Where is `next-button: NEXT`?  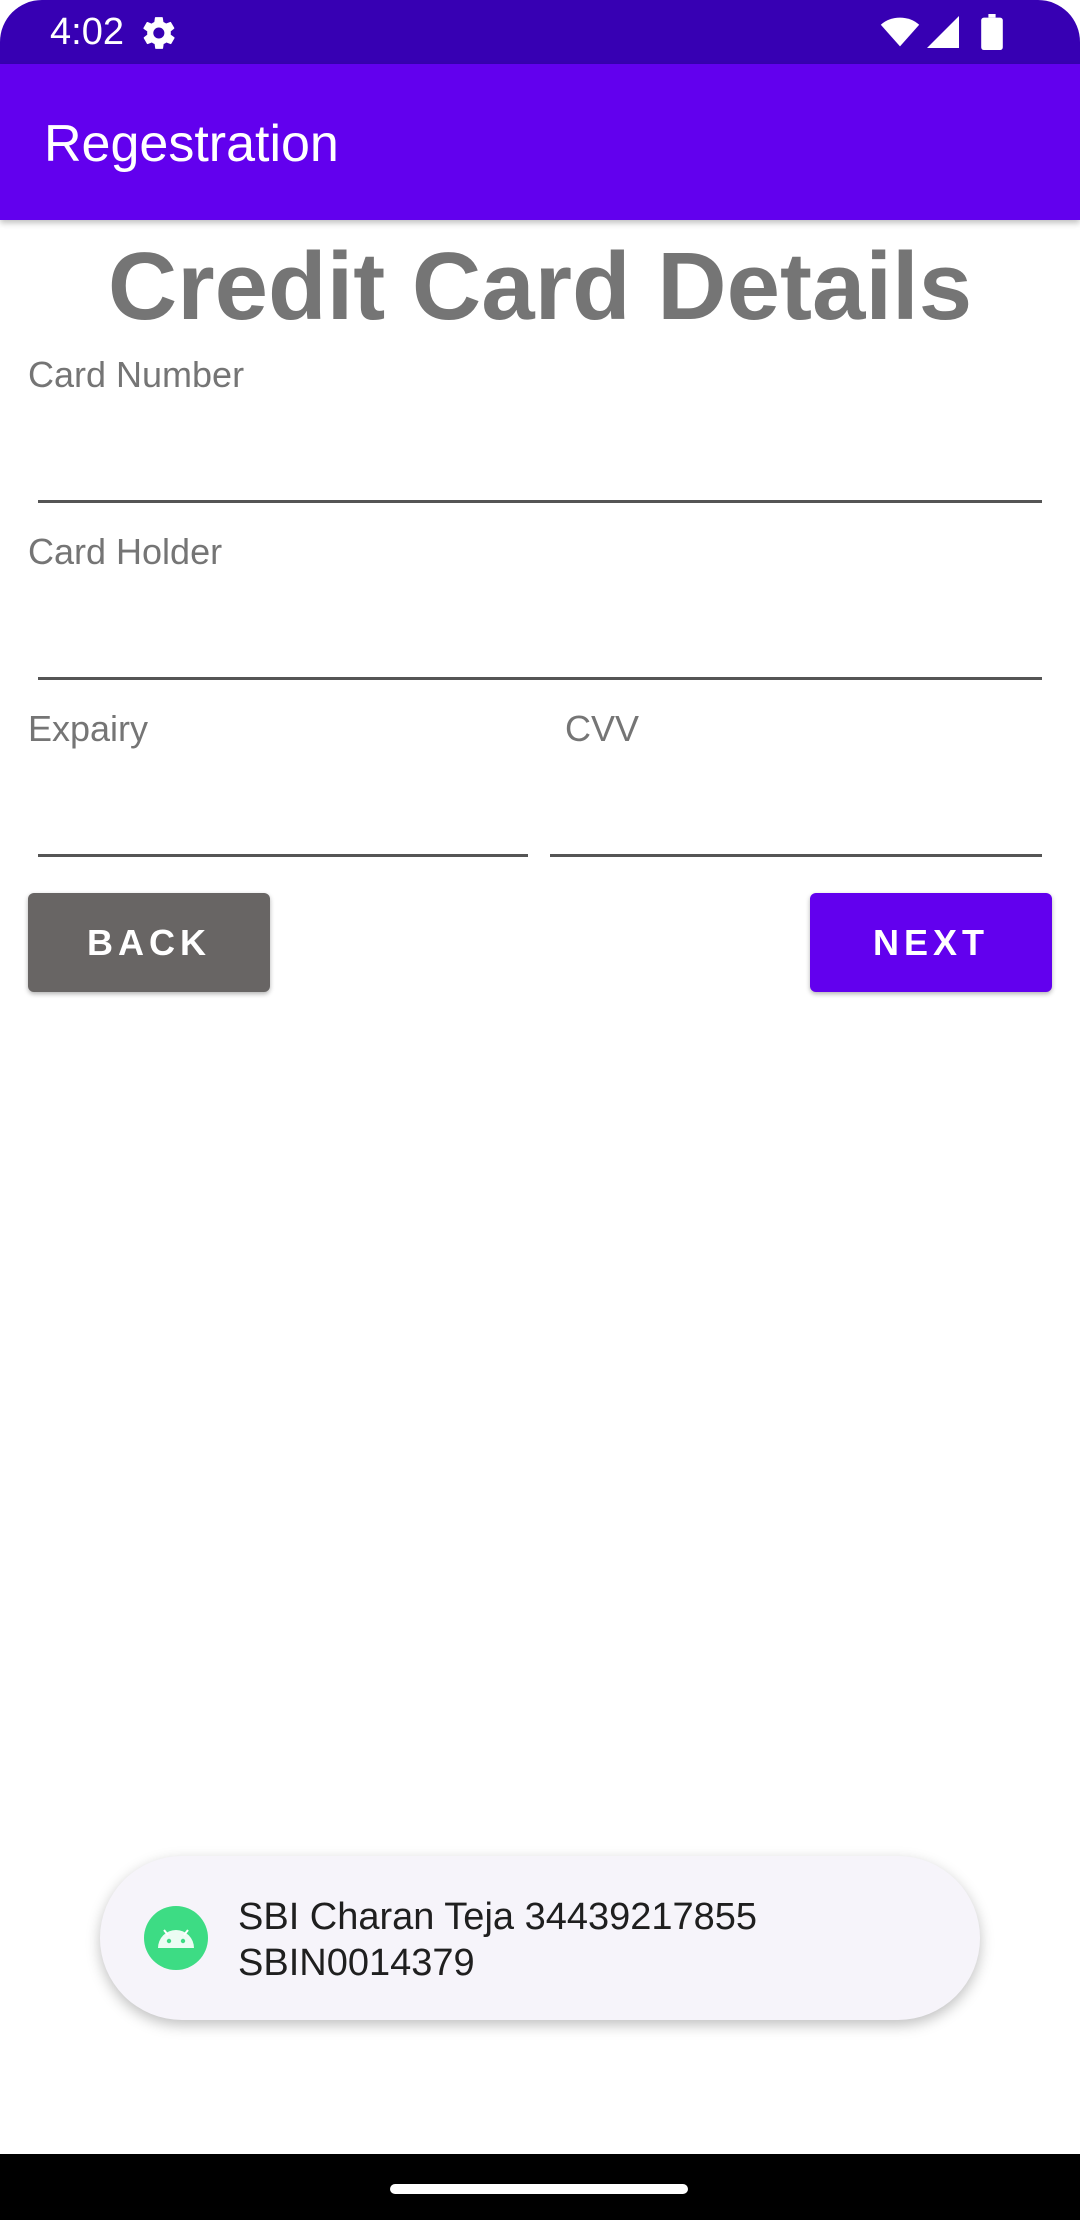 next-button: NEXT is located at coordinates (931, 942).